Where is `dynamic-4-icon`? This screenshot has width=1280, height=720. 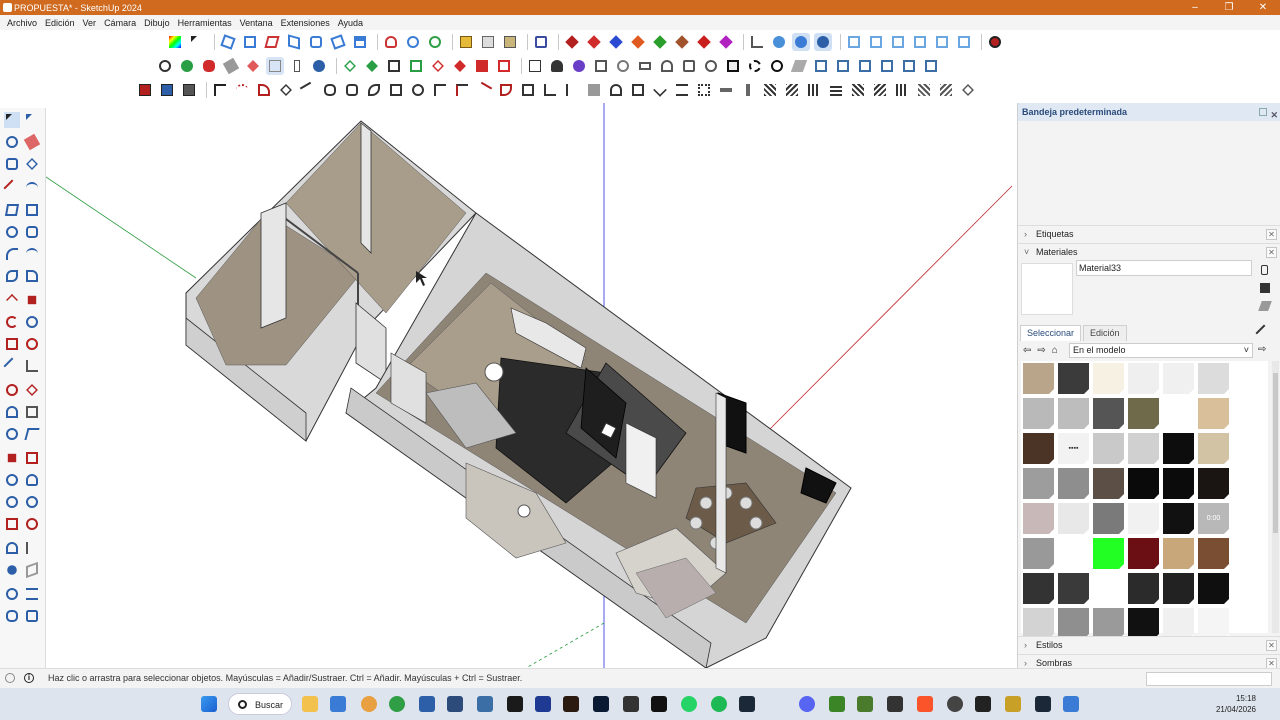
dynamic-4-icon is located at coordinates (887, 66).